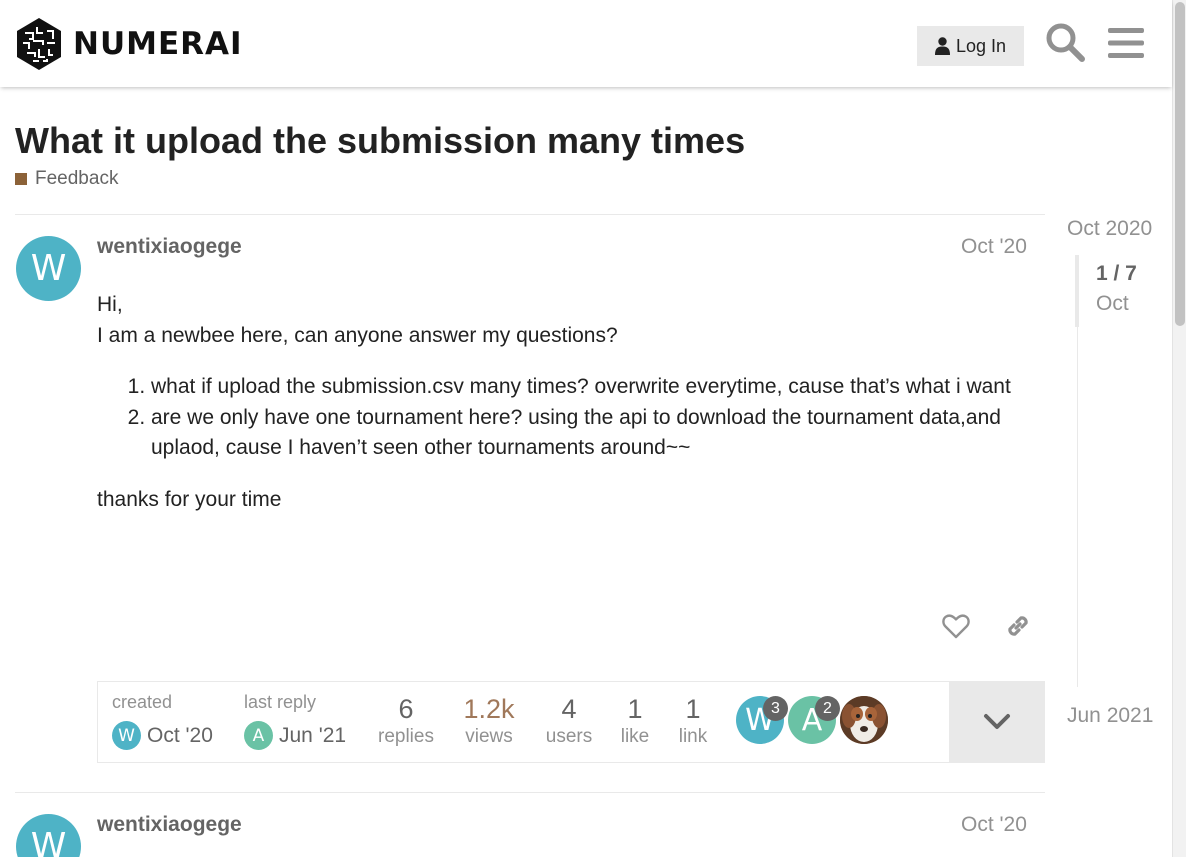 Image resolution: width=1186 pixels, height=857 pixels. Describe the element at coordinates (1077, 291) in the screenshot. I see `timeline-handle` at that location.